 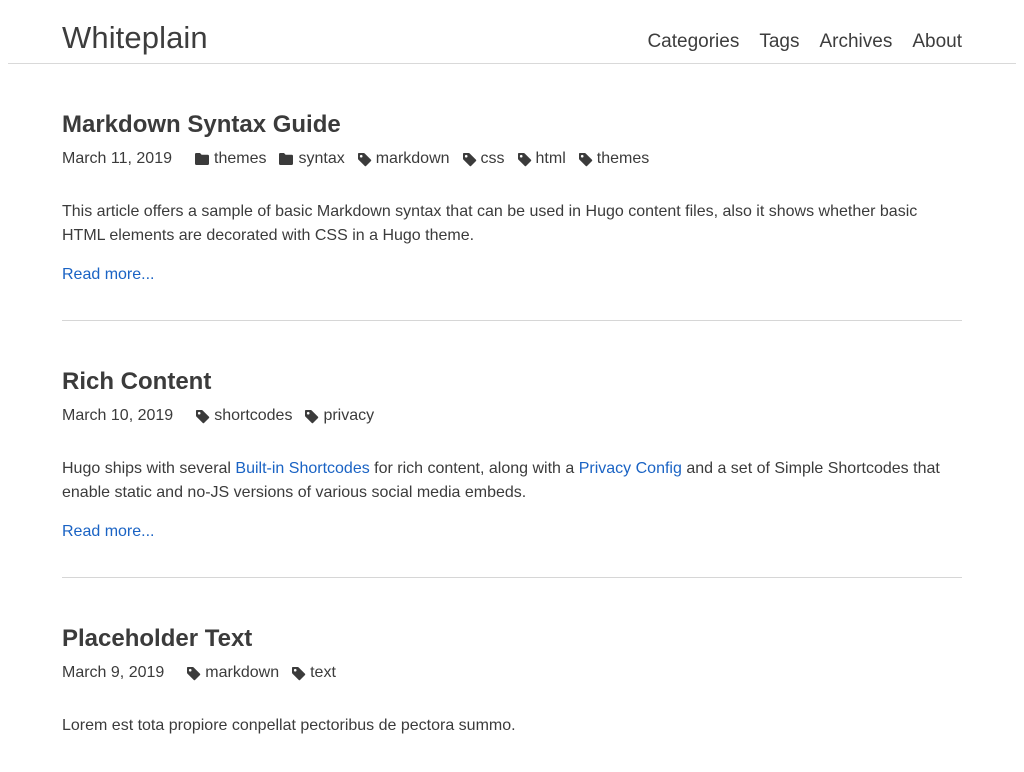 I want to click on tag-label: privacy, so click(x=349, y=415).